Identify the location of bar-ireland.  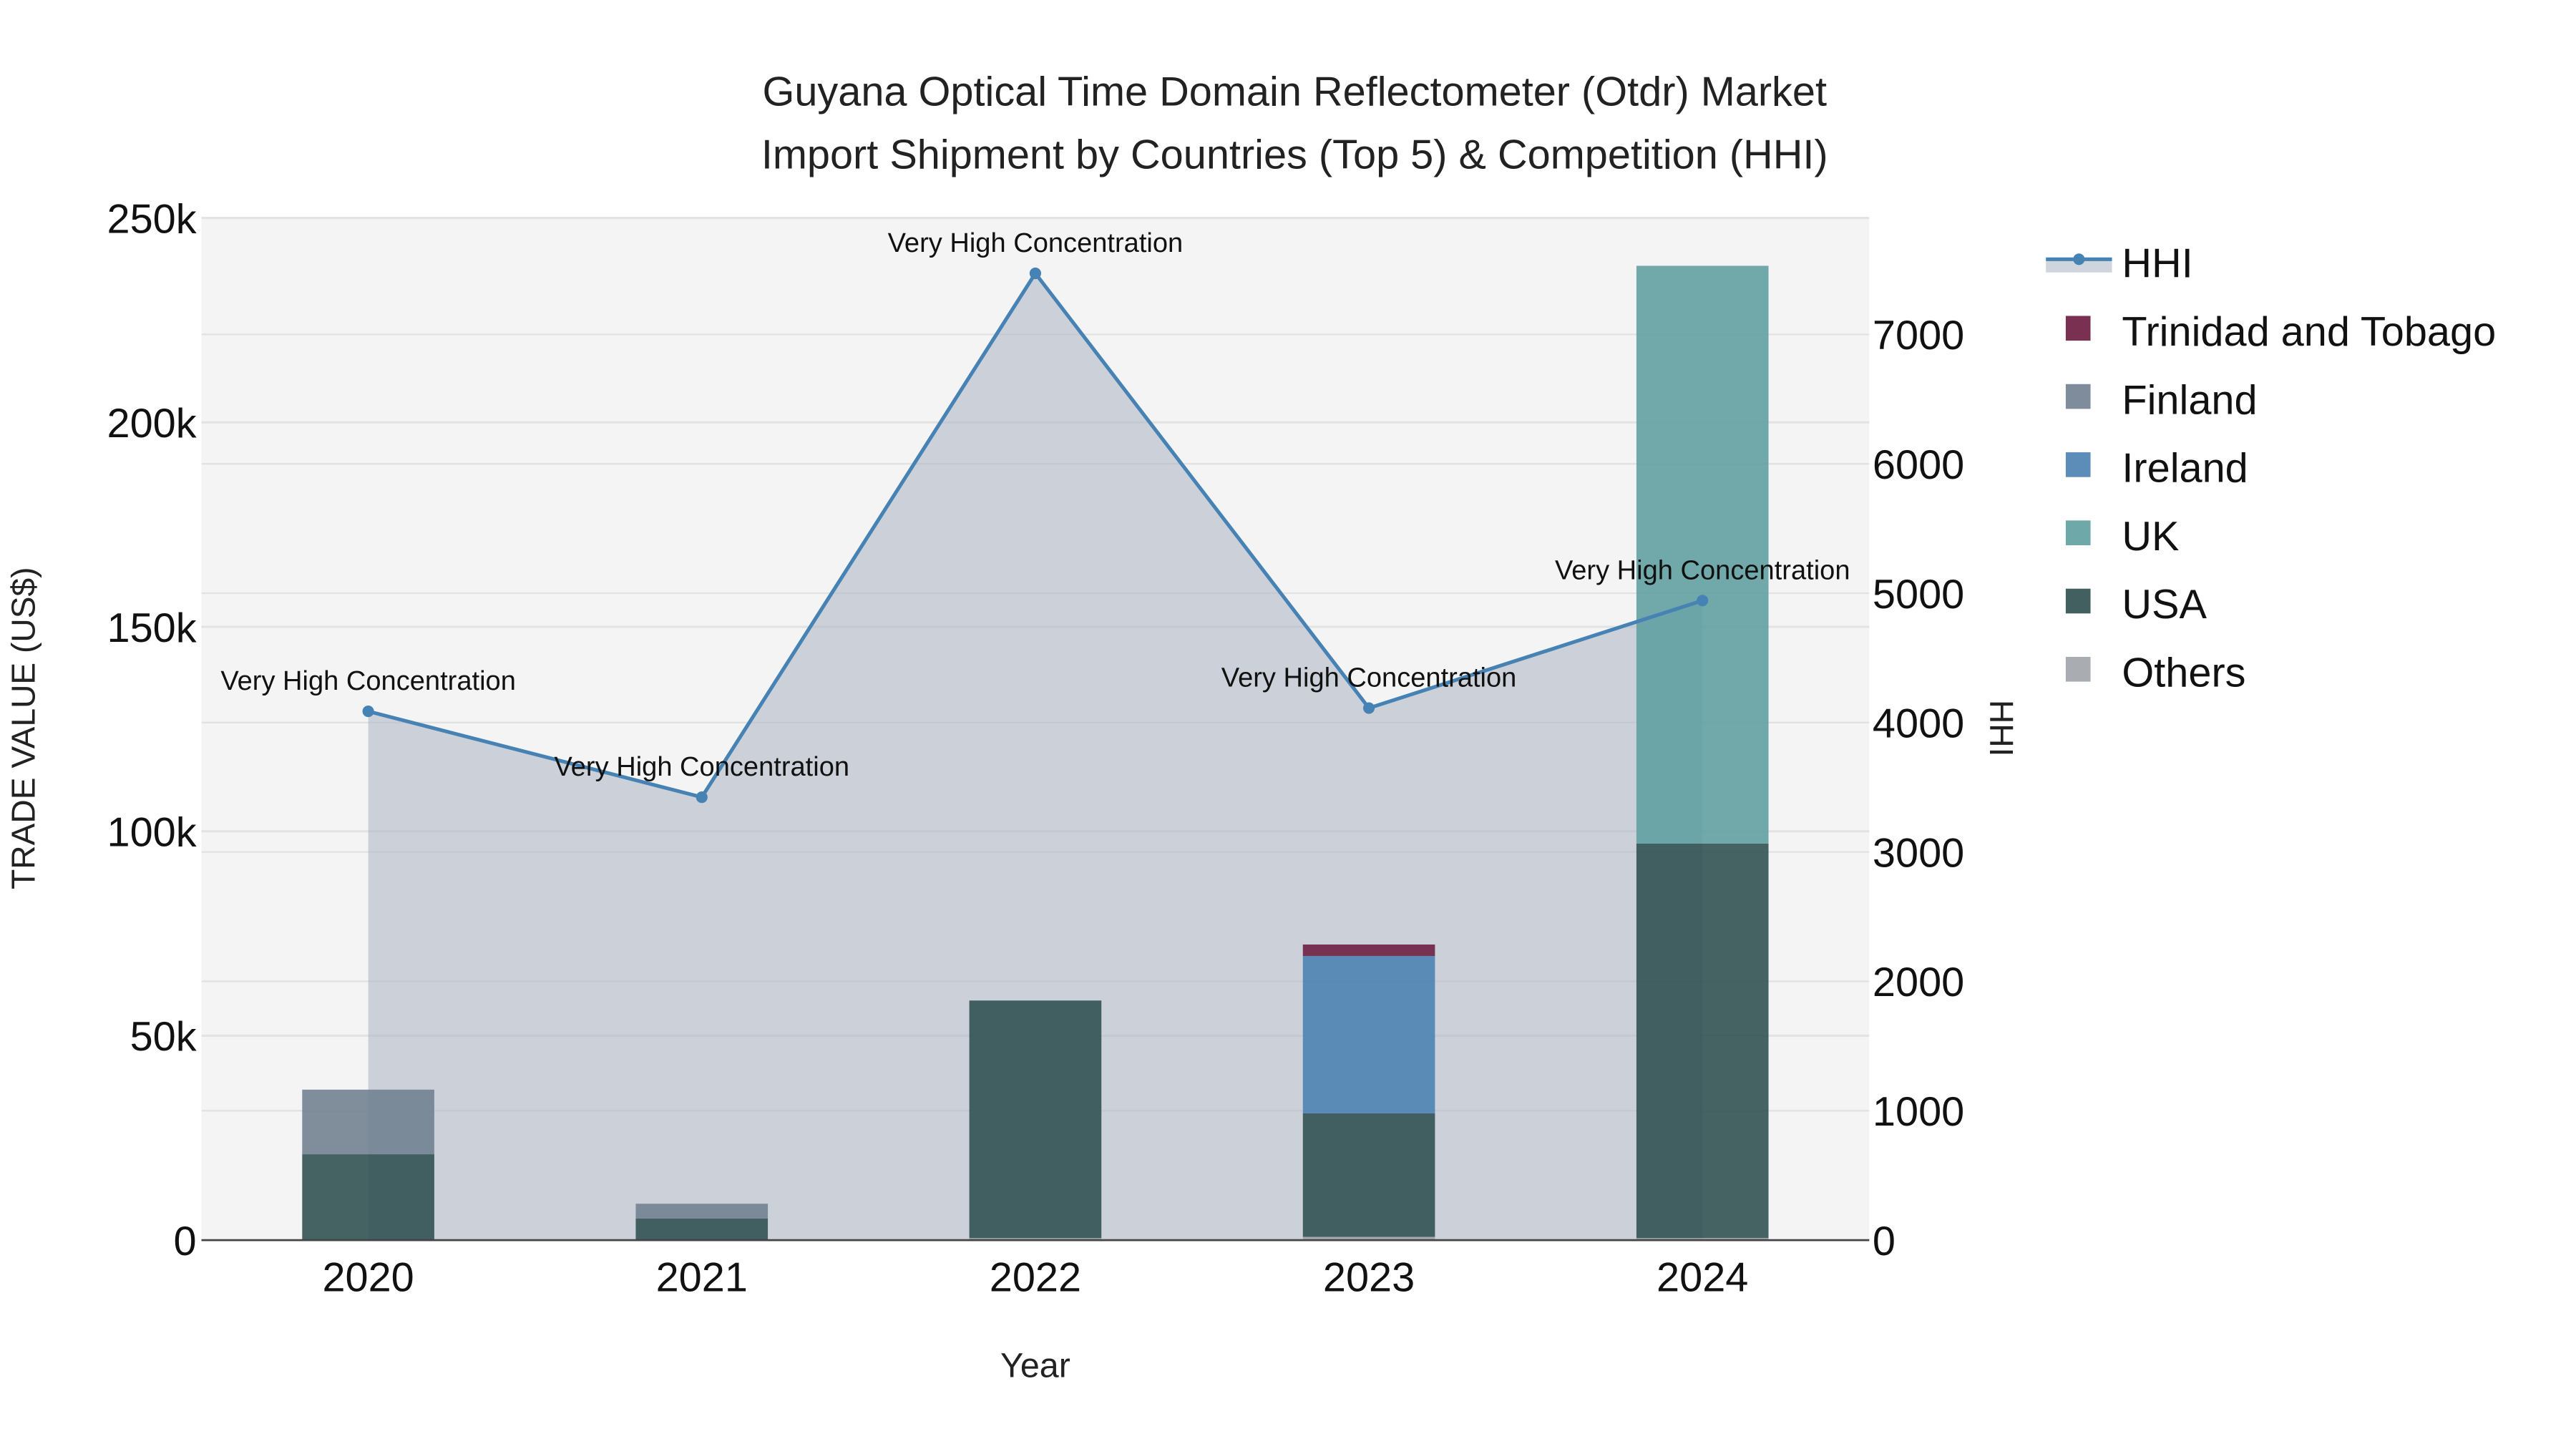
(1368, 1034).